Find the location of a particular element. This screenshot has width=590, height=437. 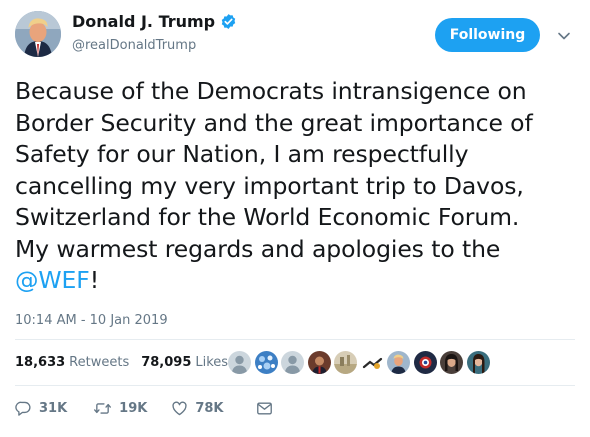

retweet-count: 19K is located at coordinates (133, 408).